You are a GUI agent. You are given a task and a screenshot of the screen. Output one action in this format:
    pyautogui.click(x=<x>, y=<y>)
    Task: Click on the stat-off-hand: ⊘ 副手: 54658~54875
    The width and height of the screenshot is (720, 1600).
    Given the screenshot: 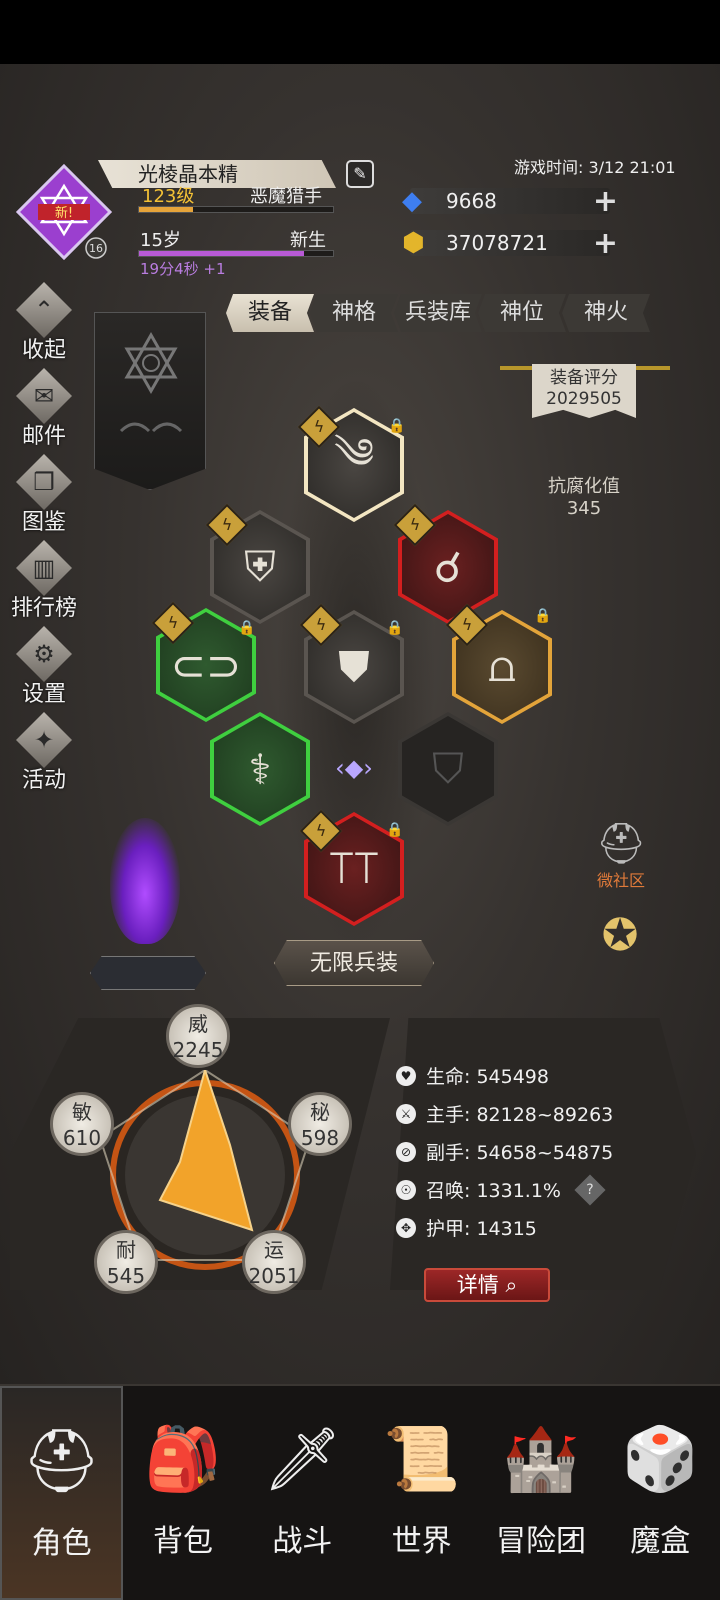 What is the action you would take?
    pyautogui.click(x=504, y=1151)
    